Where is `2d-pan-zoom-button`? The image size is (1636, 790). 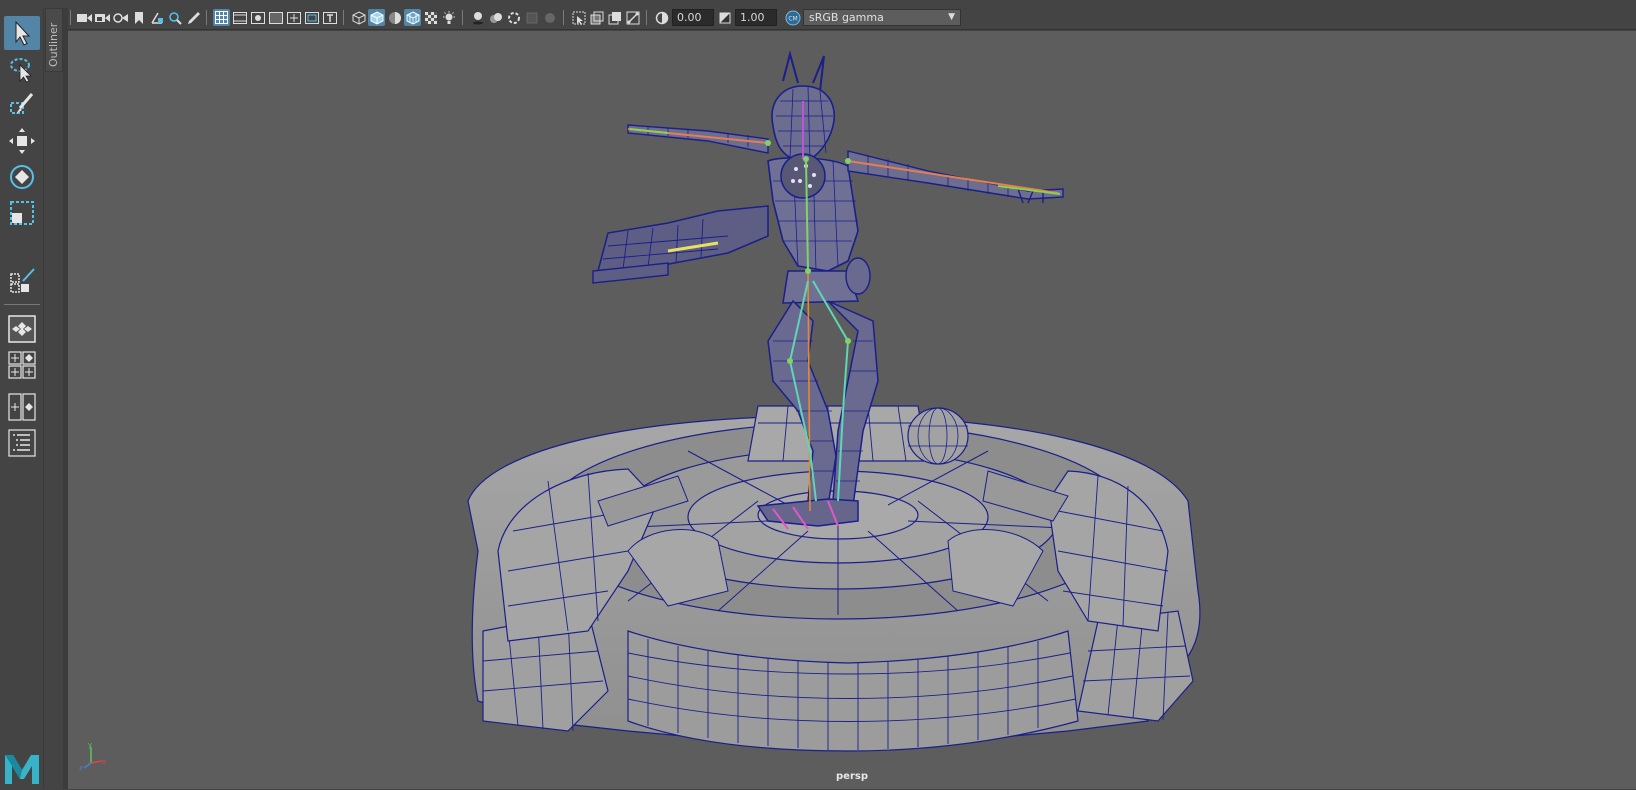 2d-pan-zoom-button is located at coordinates (174, 17).